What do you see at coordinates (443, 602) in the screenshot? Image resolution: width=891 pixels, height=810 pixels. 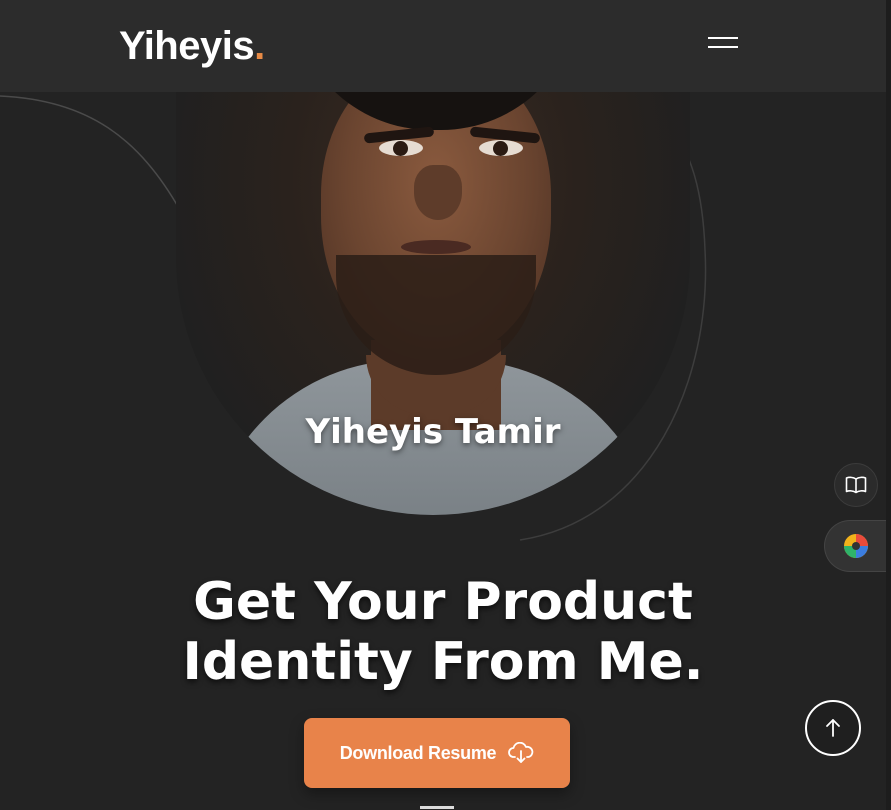 I see `headline-line-1: Get Your Product` at bounding box center [443, 602].